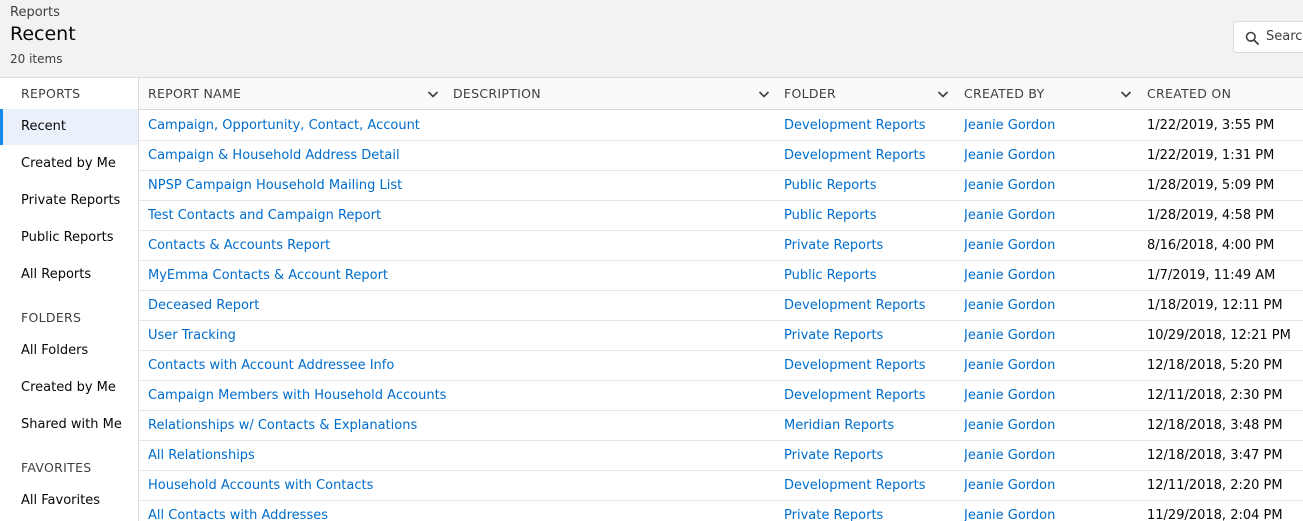  What do you see at coordinates (298, 245) in the screenshot?
I see `report-name-link: Contacts & Accounts Report` at bounding box center [298, 245].